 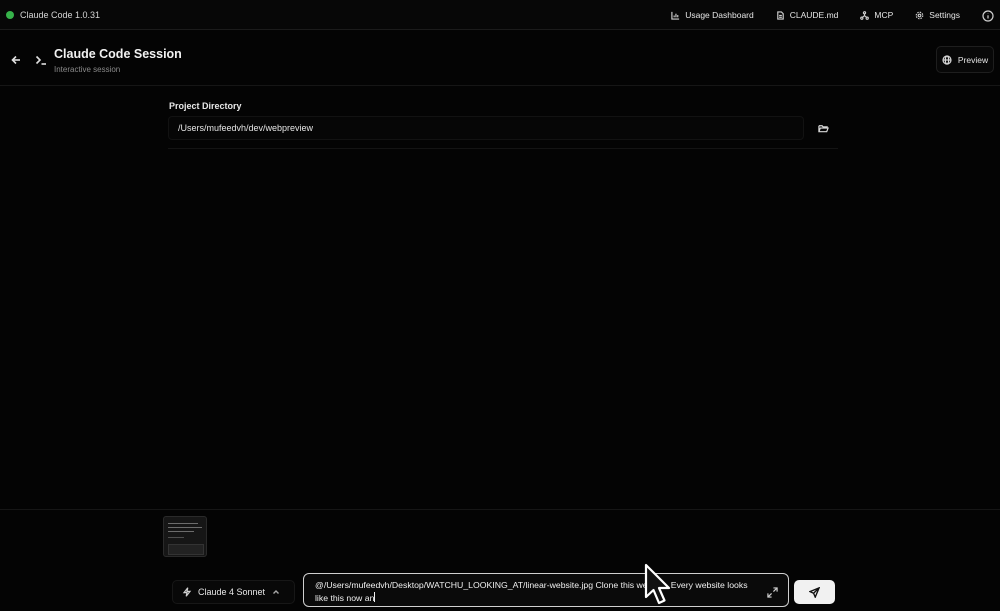 I want to click on status-dot-icon, so click(x=10, y=14).